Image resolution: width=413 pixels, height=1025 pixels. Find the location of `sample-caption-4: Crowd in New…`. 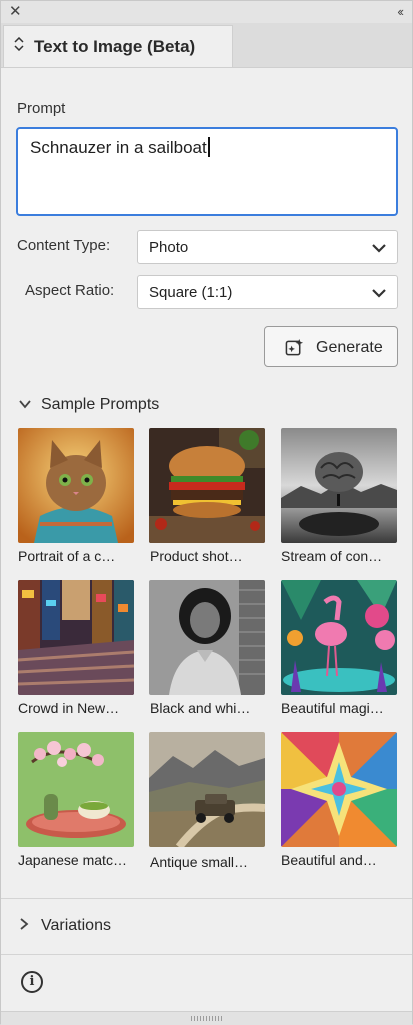

sample-caption-4: Crowd in New… is located at coordinates (69, 708).